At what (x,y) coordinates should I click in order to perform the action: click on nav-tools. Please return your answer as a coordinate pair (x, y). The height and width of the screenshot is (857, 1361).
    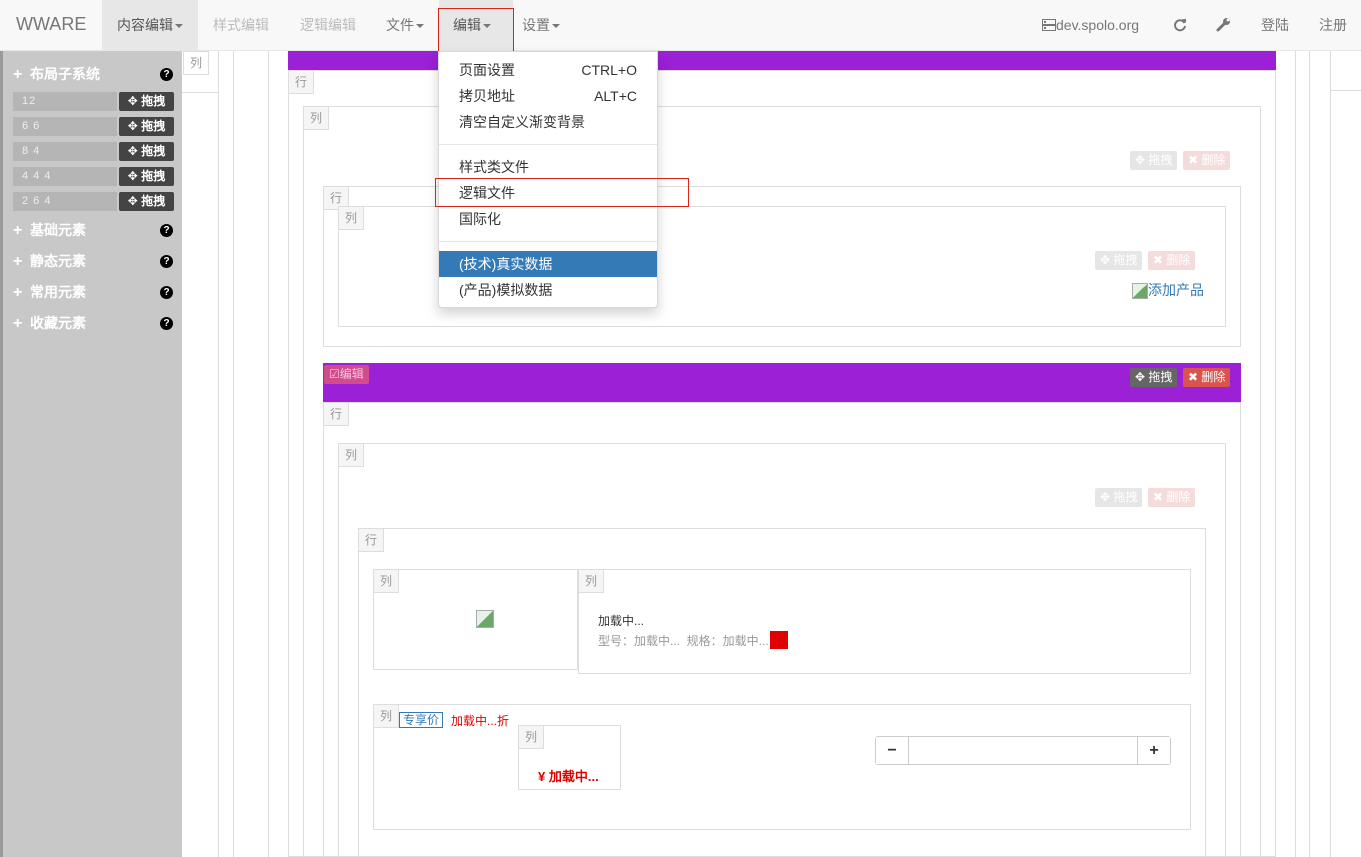
    Looking at the image, I should click on (1223, 25).